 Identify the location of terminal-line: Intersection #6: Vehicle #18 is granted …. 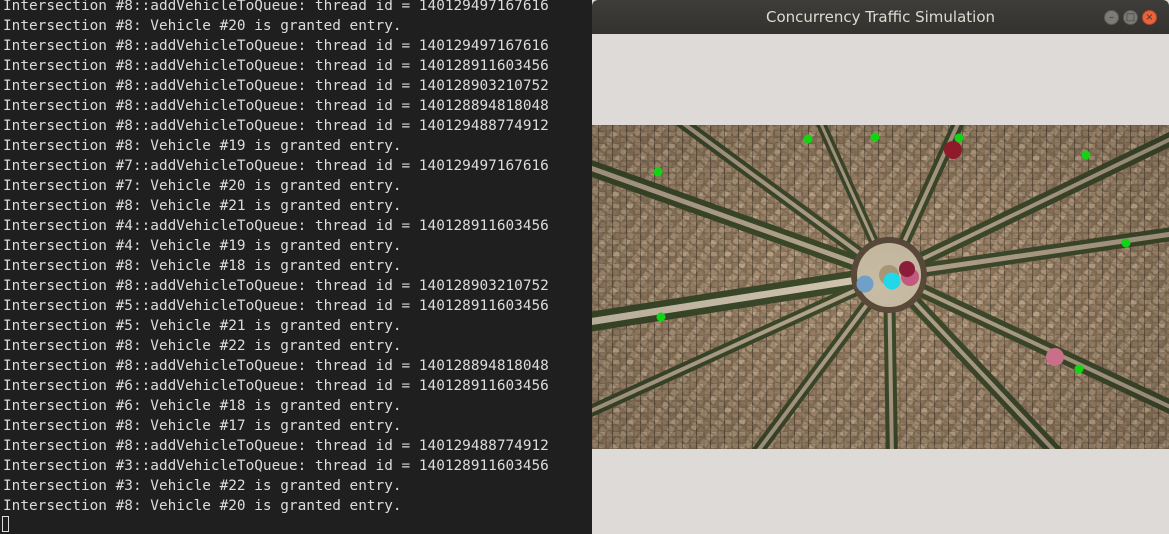
(202, 406).